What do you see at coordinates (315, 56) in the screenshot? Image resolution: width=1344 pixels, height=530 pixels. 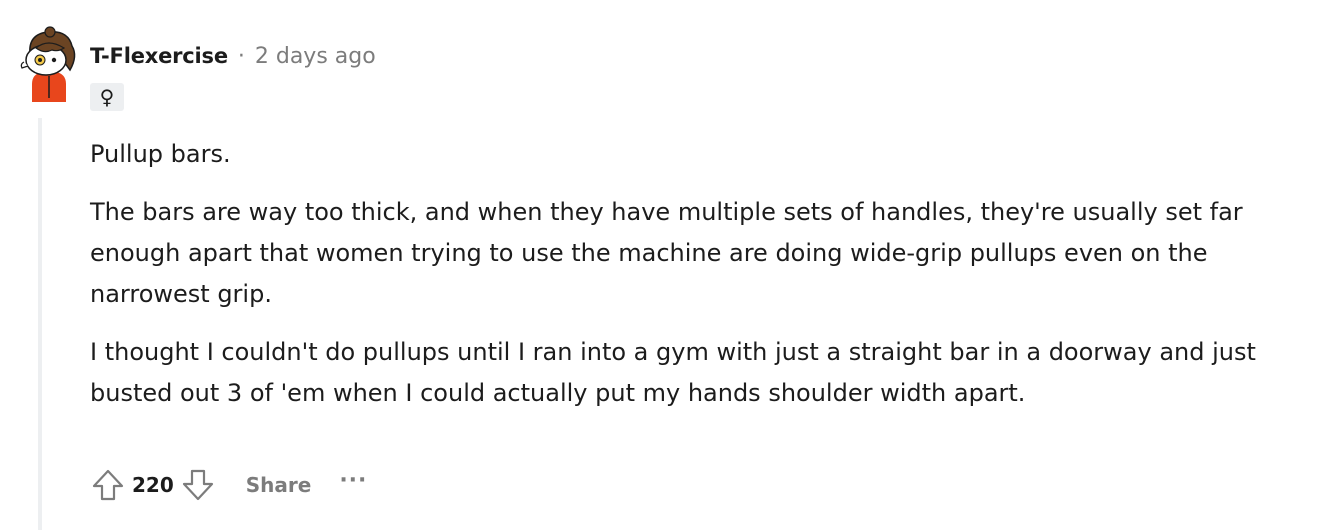 I see `comment-timestamp: 2 days ago` at bounding box center [315, 56].